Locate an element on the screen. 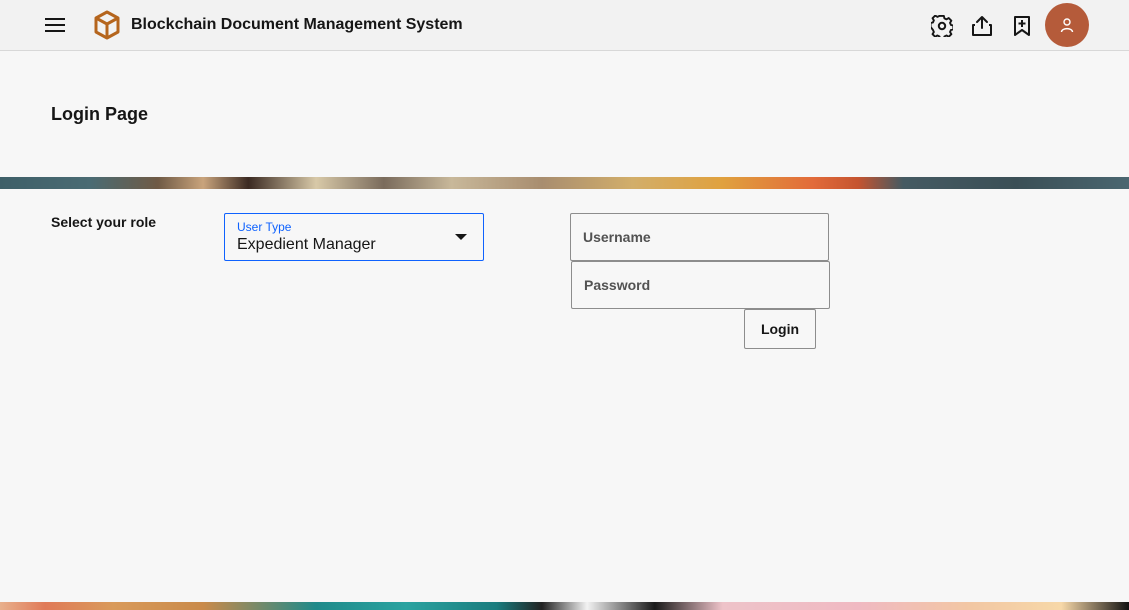 The height and width of the screenshot is (610, 1129). top-bar: Blockchain Document Management System is located at coordinates (564, 25).